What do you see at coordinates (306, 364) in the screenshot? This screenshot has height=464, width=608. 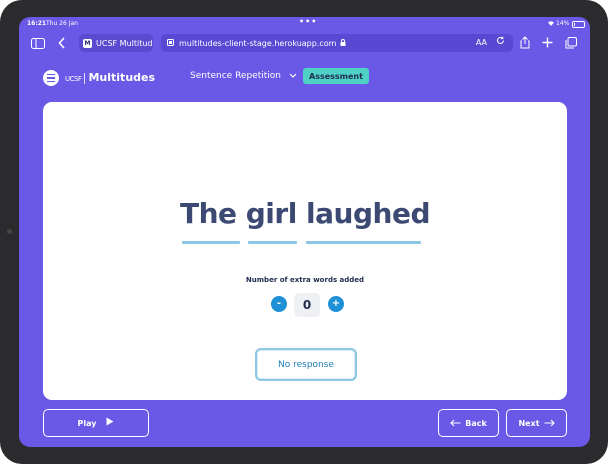 I see `no-response-button: No response` at bounding box center [306, 364].